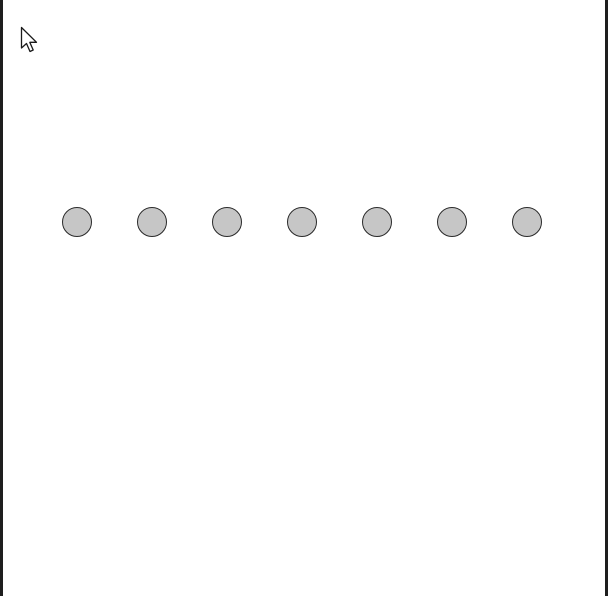  I want to click on left-border, so click(1, 298).